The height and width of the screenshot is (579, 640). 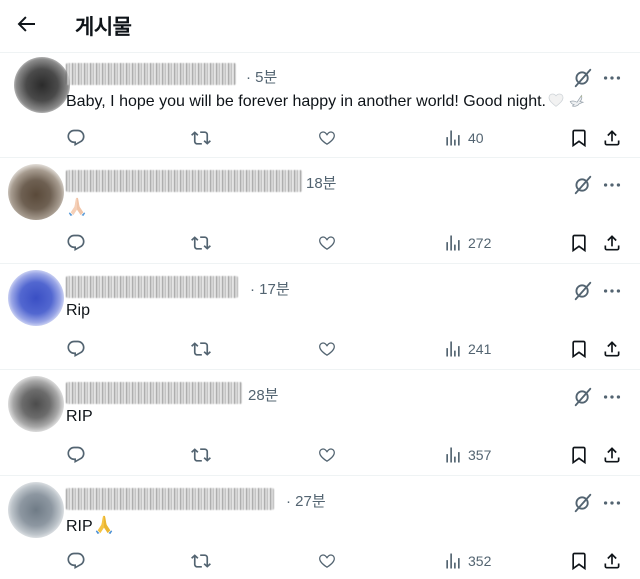 I want to click on post-actions: 352, so click(x=320, y=562).